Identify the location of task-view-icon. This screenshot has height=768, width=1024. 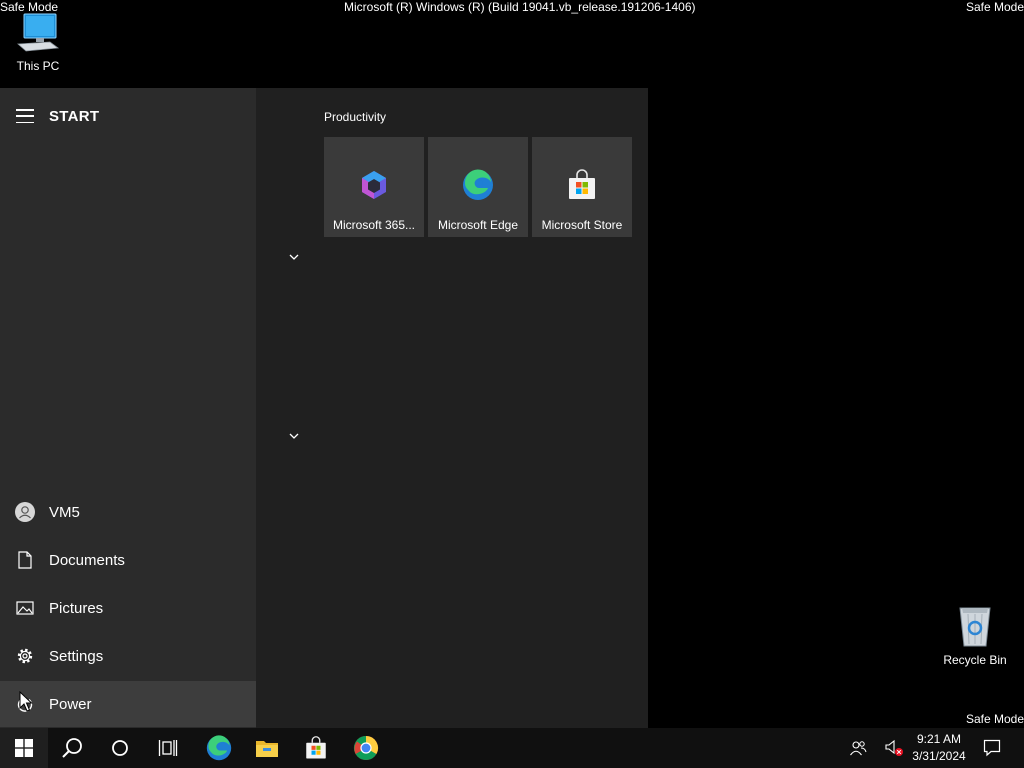
(168, 748).